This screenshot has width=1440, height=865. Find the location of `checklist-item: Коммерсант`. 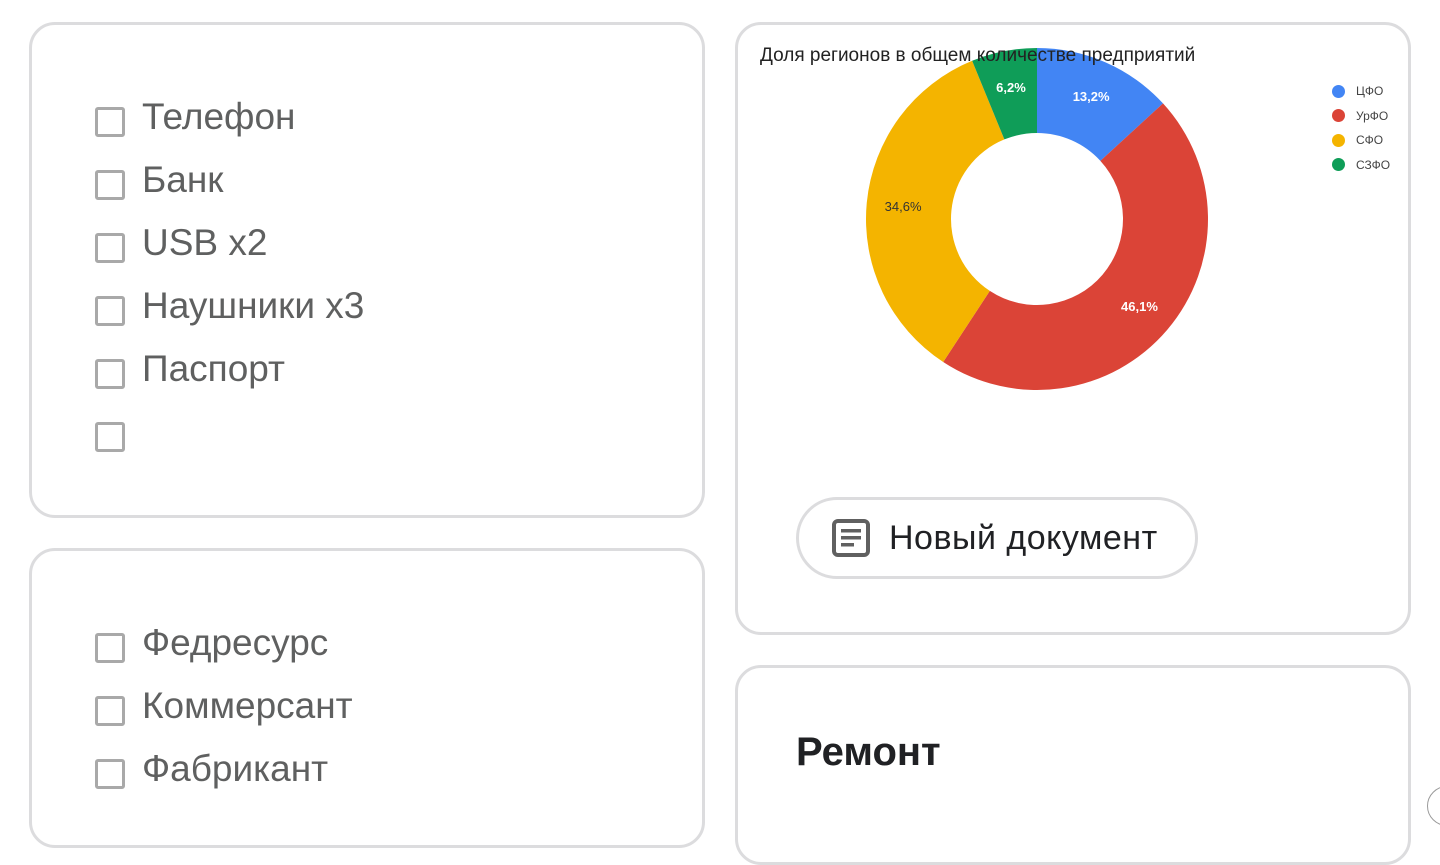

checklist-item: Коммерсант is located at coordinates (224, 705).